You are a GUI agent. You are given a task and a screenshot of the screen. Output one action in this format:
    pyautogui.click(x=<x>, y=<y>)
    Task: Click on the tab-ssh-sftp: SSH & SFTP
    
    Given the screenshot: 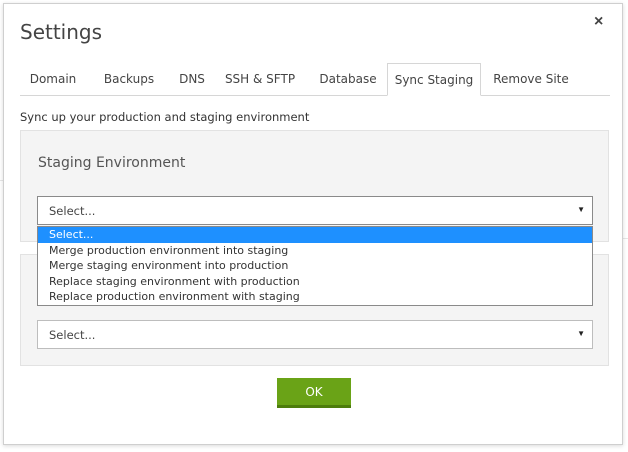 What is the action you would take?
    pyautogui.click(x=260, y=79)
    